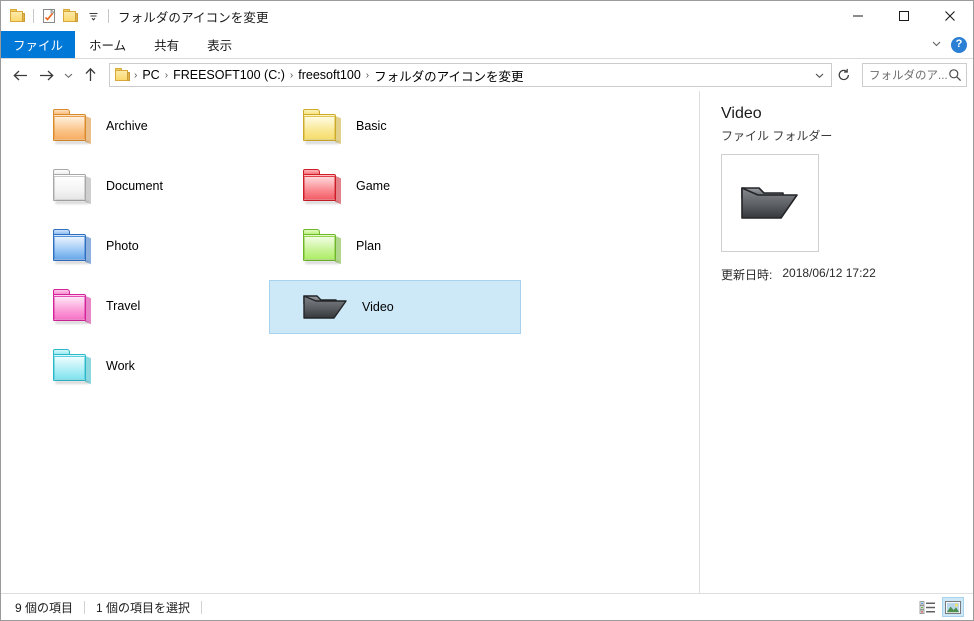 This screenshot has height=621, width=974. Describe the element at coordinates (123, 306) in the screenshot. I see `file-item-label: Travel` at that location.